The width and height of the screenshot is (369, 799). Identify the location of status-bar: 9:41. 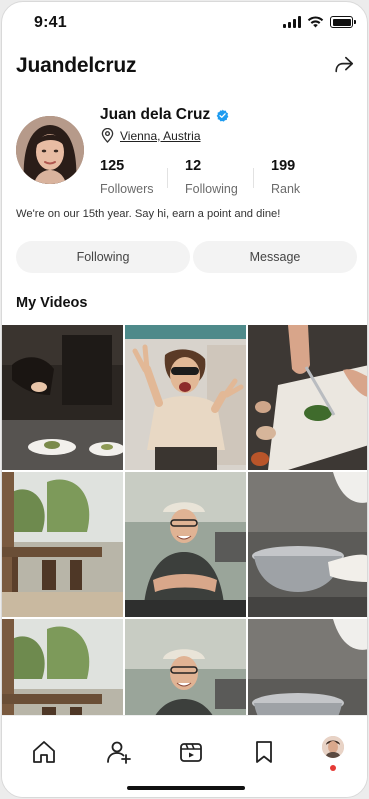
(184, 24).